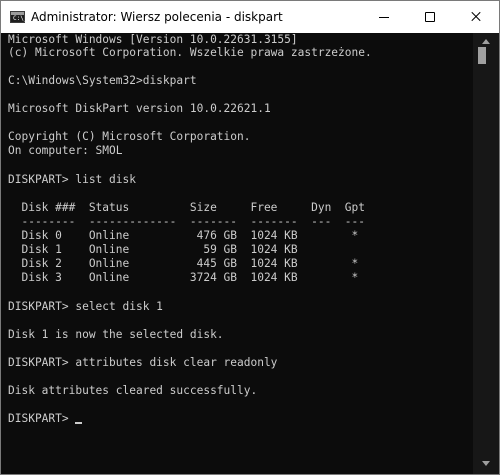 This screenshot has width=500, height=475. Describe the element at coordinates (72, 179) in the screenshot. I see `console-line: DISKPART> list disk` at that location.